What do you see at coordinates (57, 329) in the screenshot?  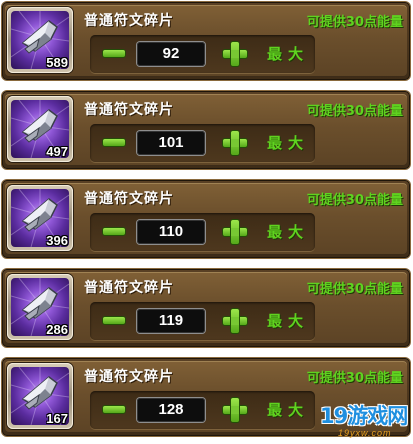 I see `owned-count: 286` at bounding box center [57, 329].